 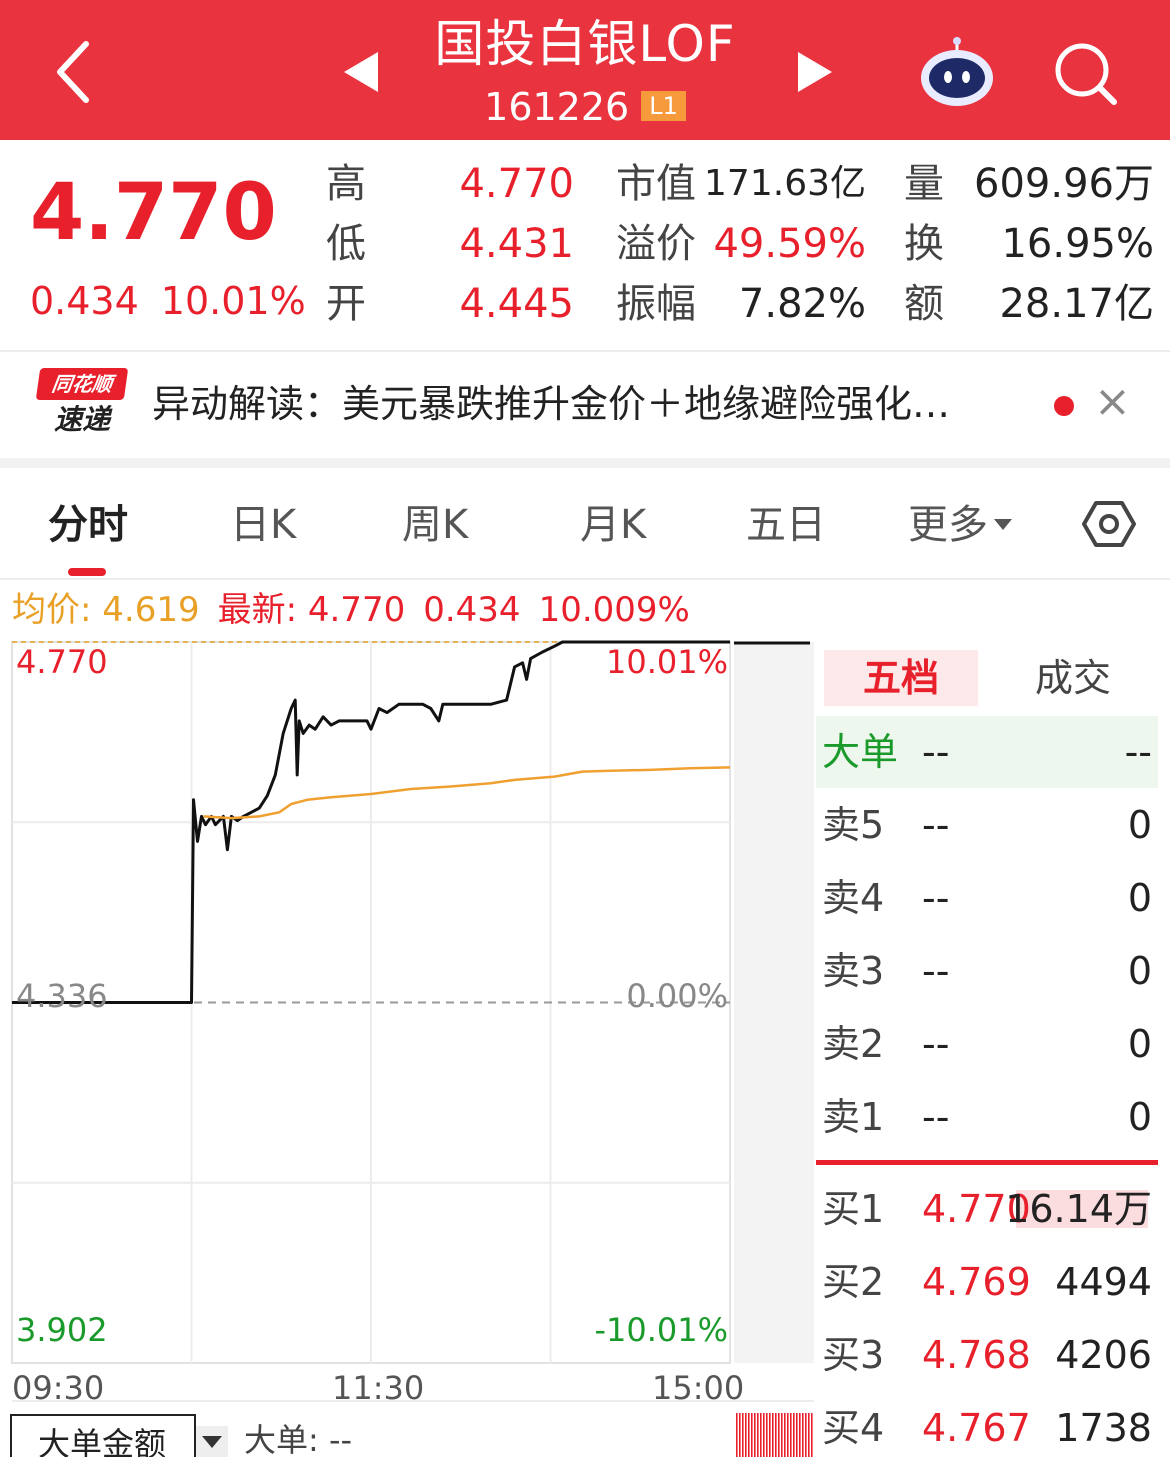 What do you see at coordinates (656, 244) in the screenshot?
I see `stat-label-premium: 溢价` at bounding box center [656, 244].